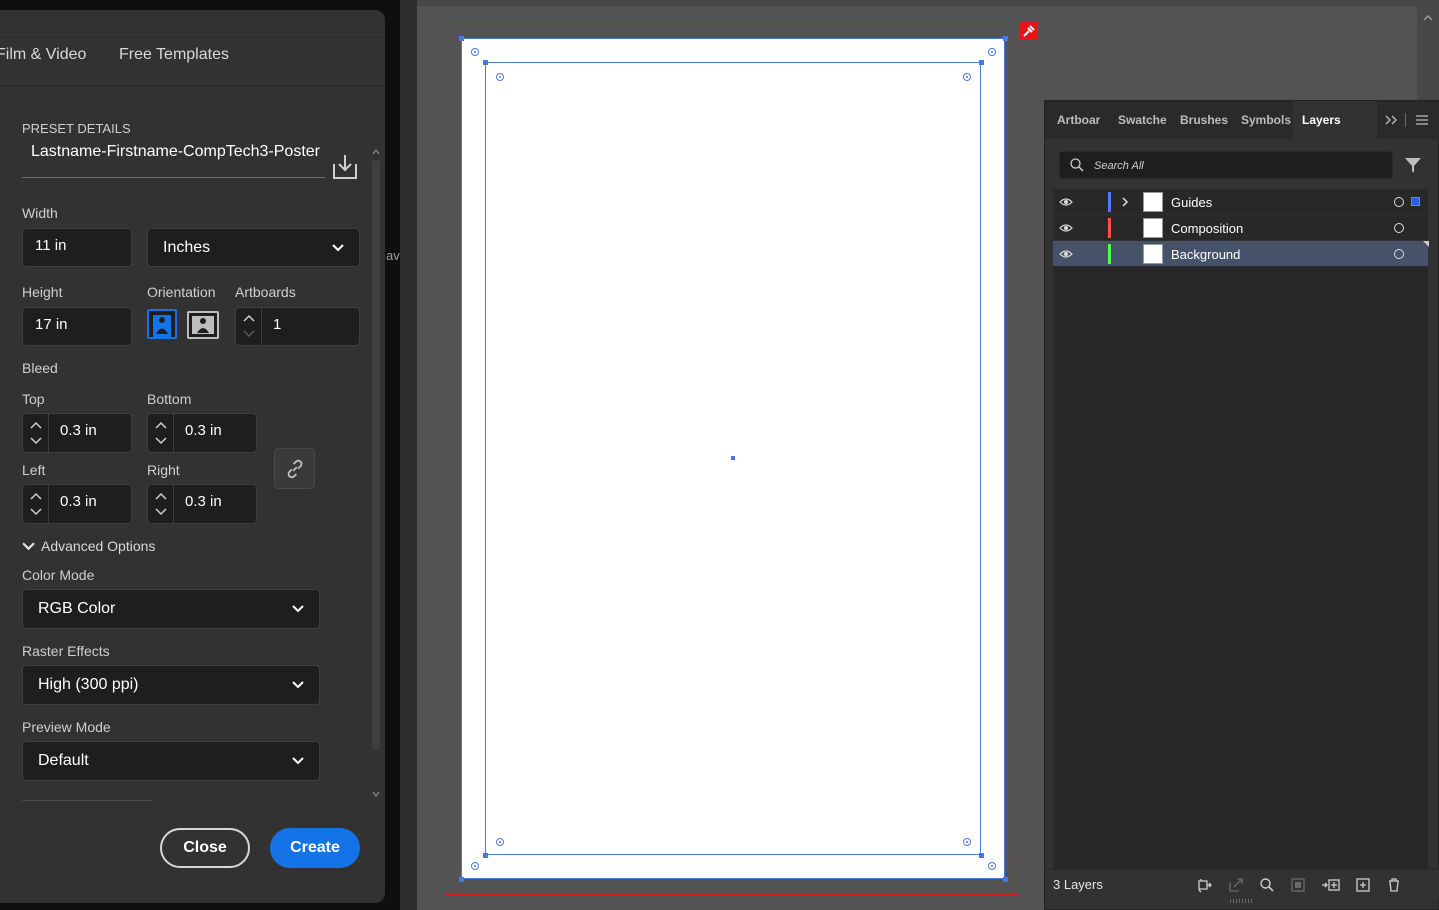  Describe the element at coordinates (1363, 885) in the screenshot. I see `new-layer-icon` at that location.